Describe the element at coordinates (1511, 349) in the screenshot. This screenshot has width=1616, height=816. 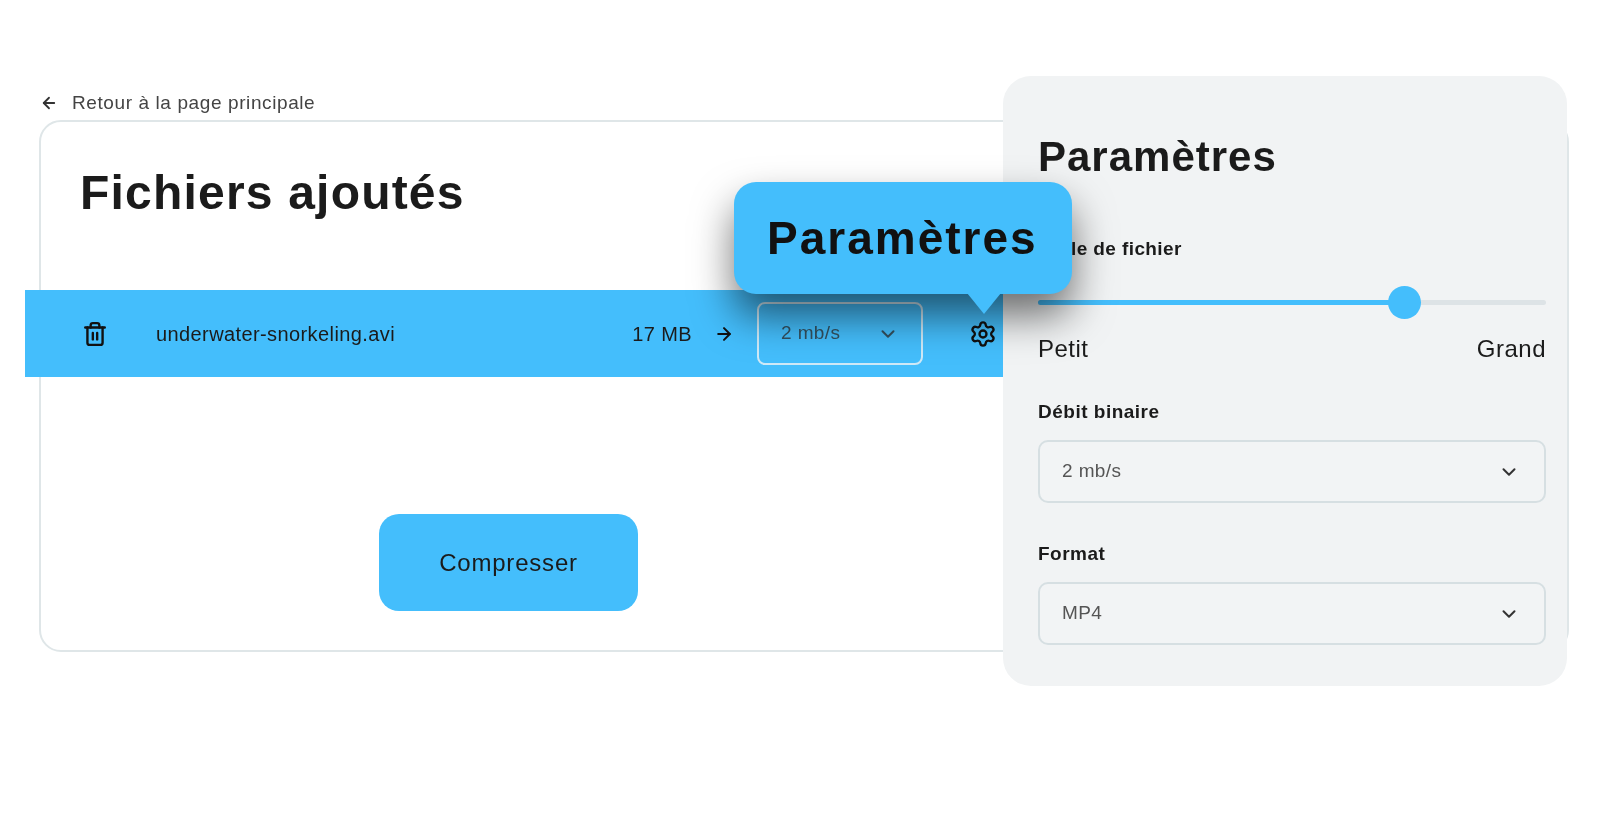
I see `slider-max-label: Grand` at that location.